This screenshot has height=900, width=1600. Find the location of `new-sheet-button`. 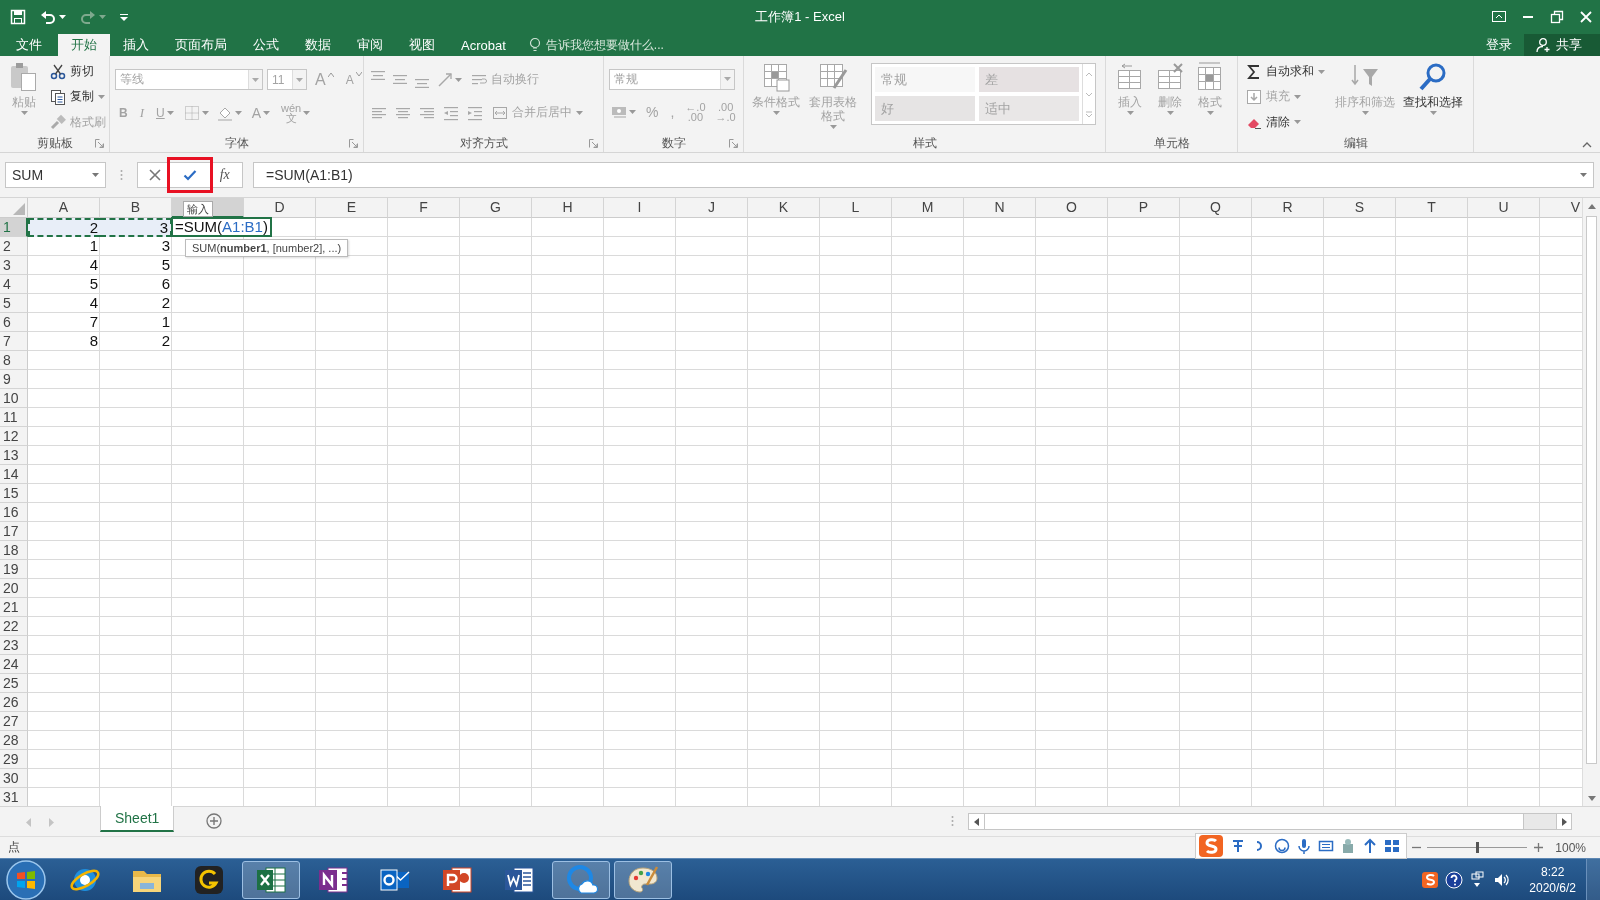

new-sheet-button is located at coordinates (214, 821).